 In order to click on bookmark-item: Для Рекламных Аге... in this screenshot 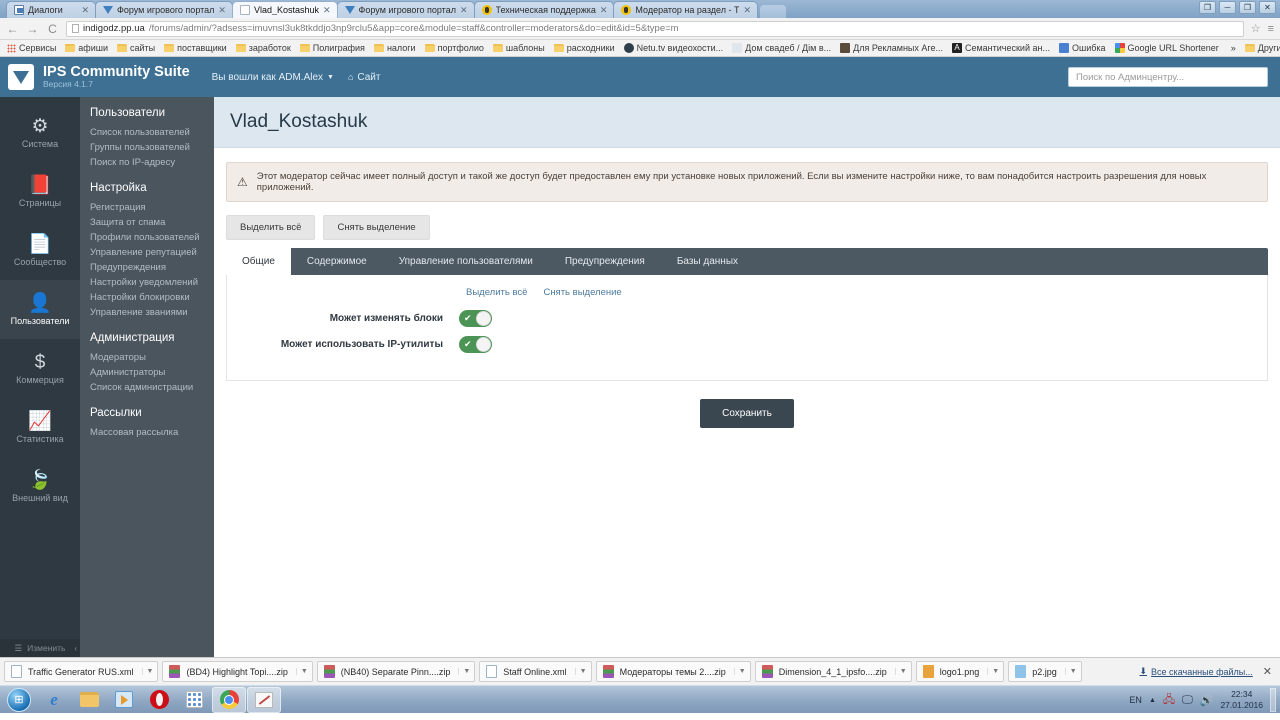, I will do `click(891, 48)`.